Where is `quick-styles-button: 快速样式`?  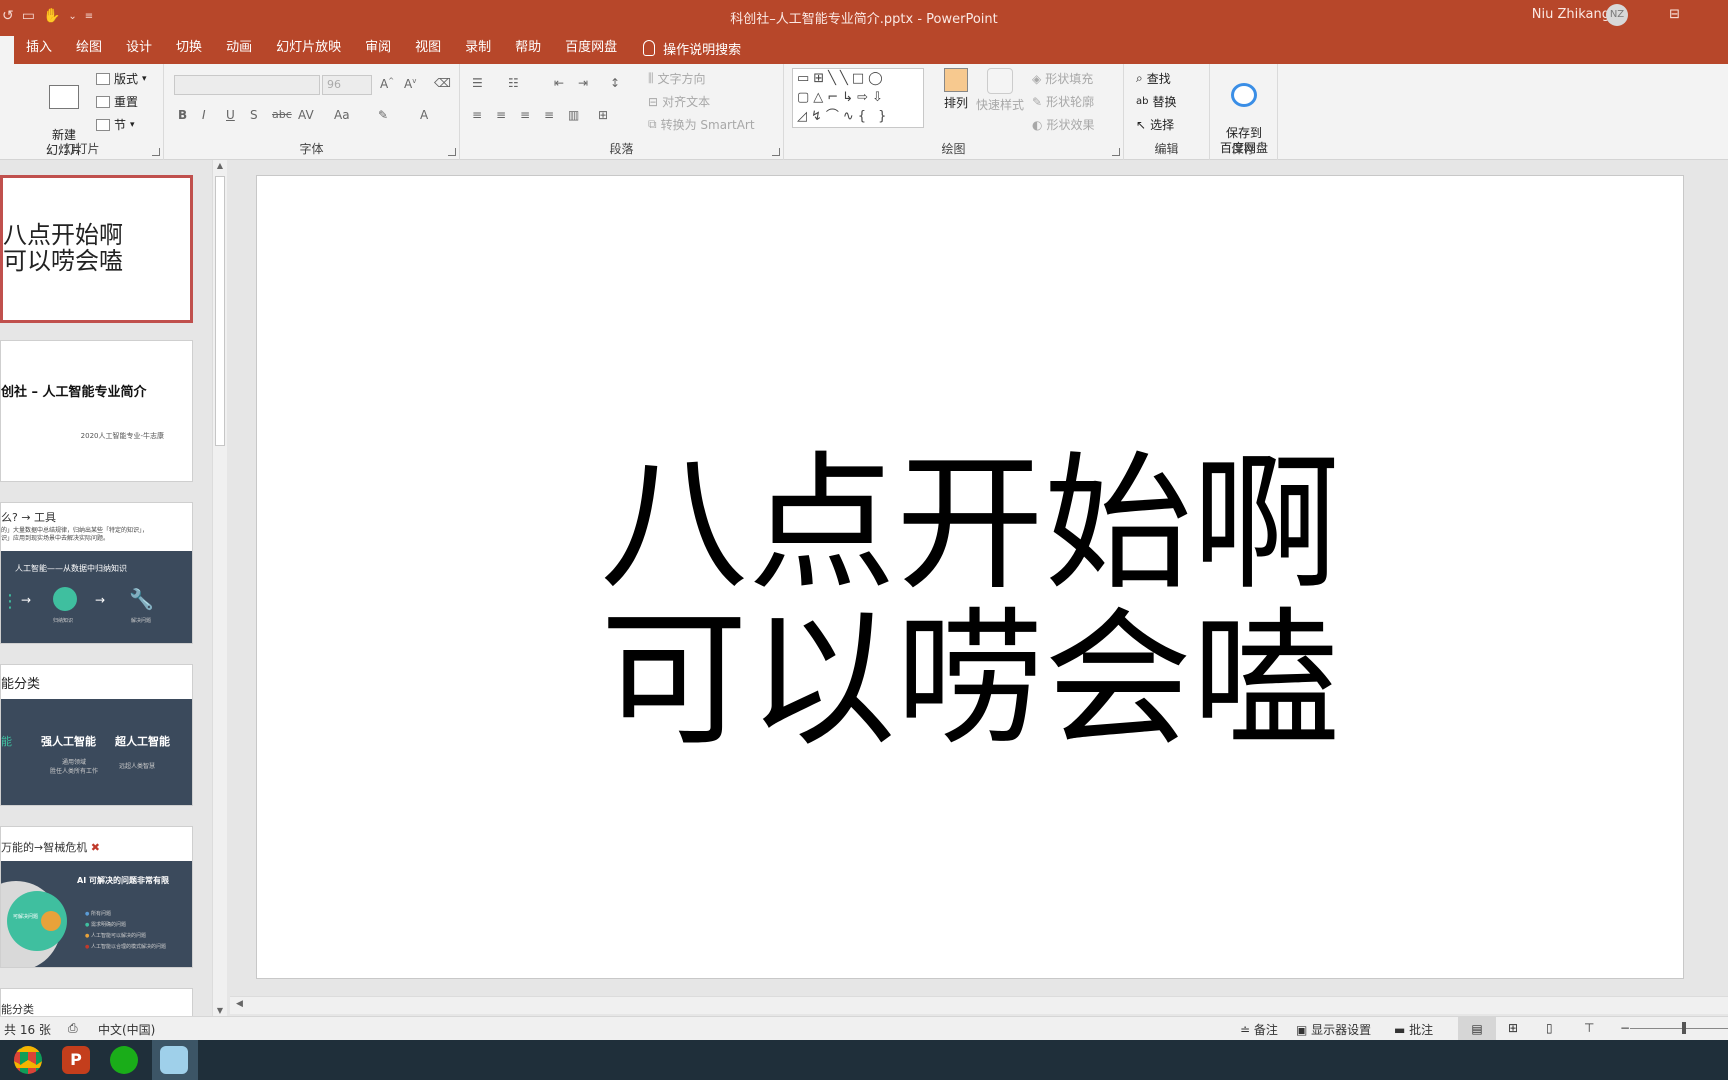
quick-styles-button: 快速样式 is located at coordinates (1000, 90).